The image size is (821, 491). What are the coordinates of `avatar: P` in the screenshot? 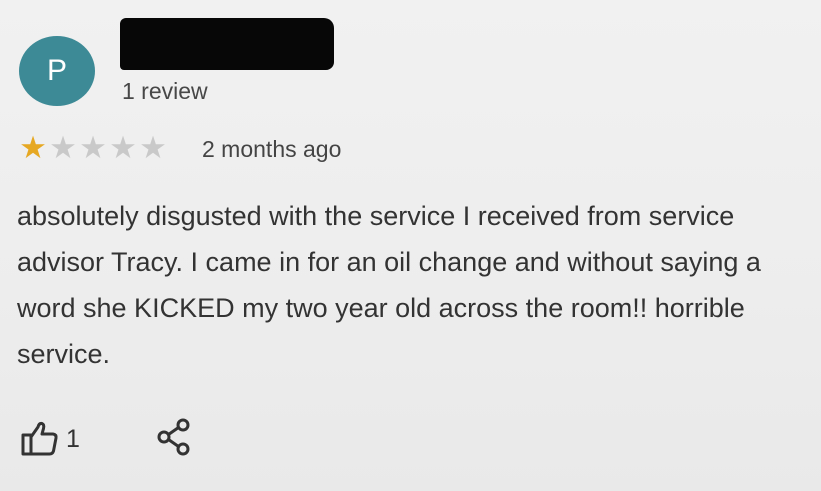 It's located at (57, 71).